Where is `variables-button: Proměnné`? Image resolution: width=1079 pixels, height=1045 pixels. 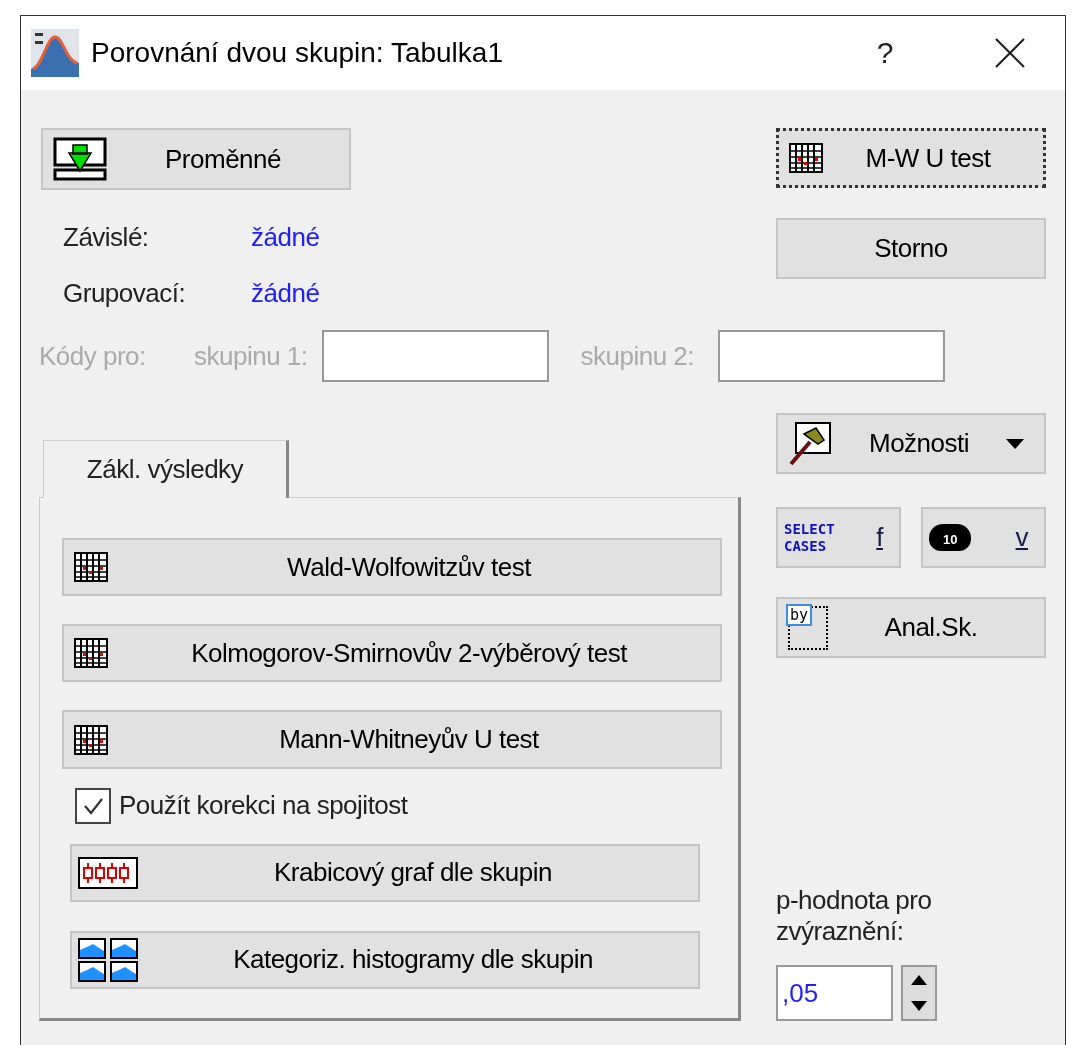 variables-button: Proměnné is located at coordinates (196, 159).